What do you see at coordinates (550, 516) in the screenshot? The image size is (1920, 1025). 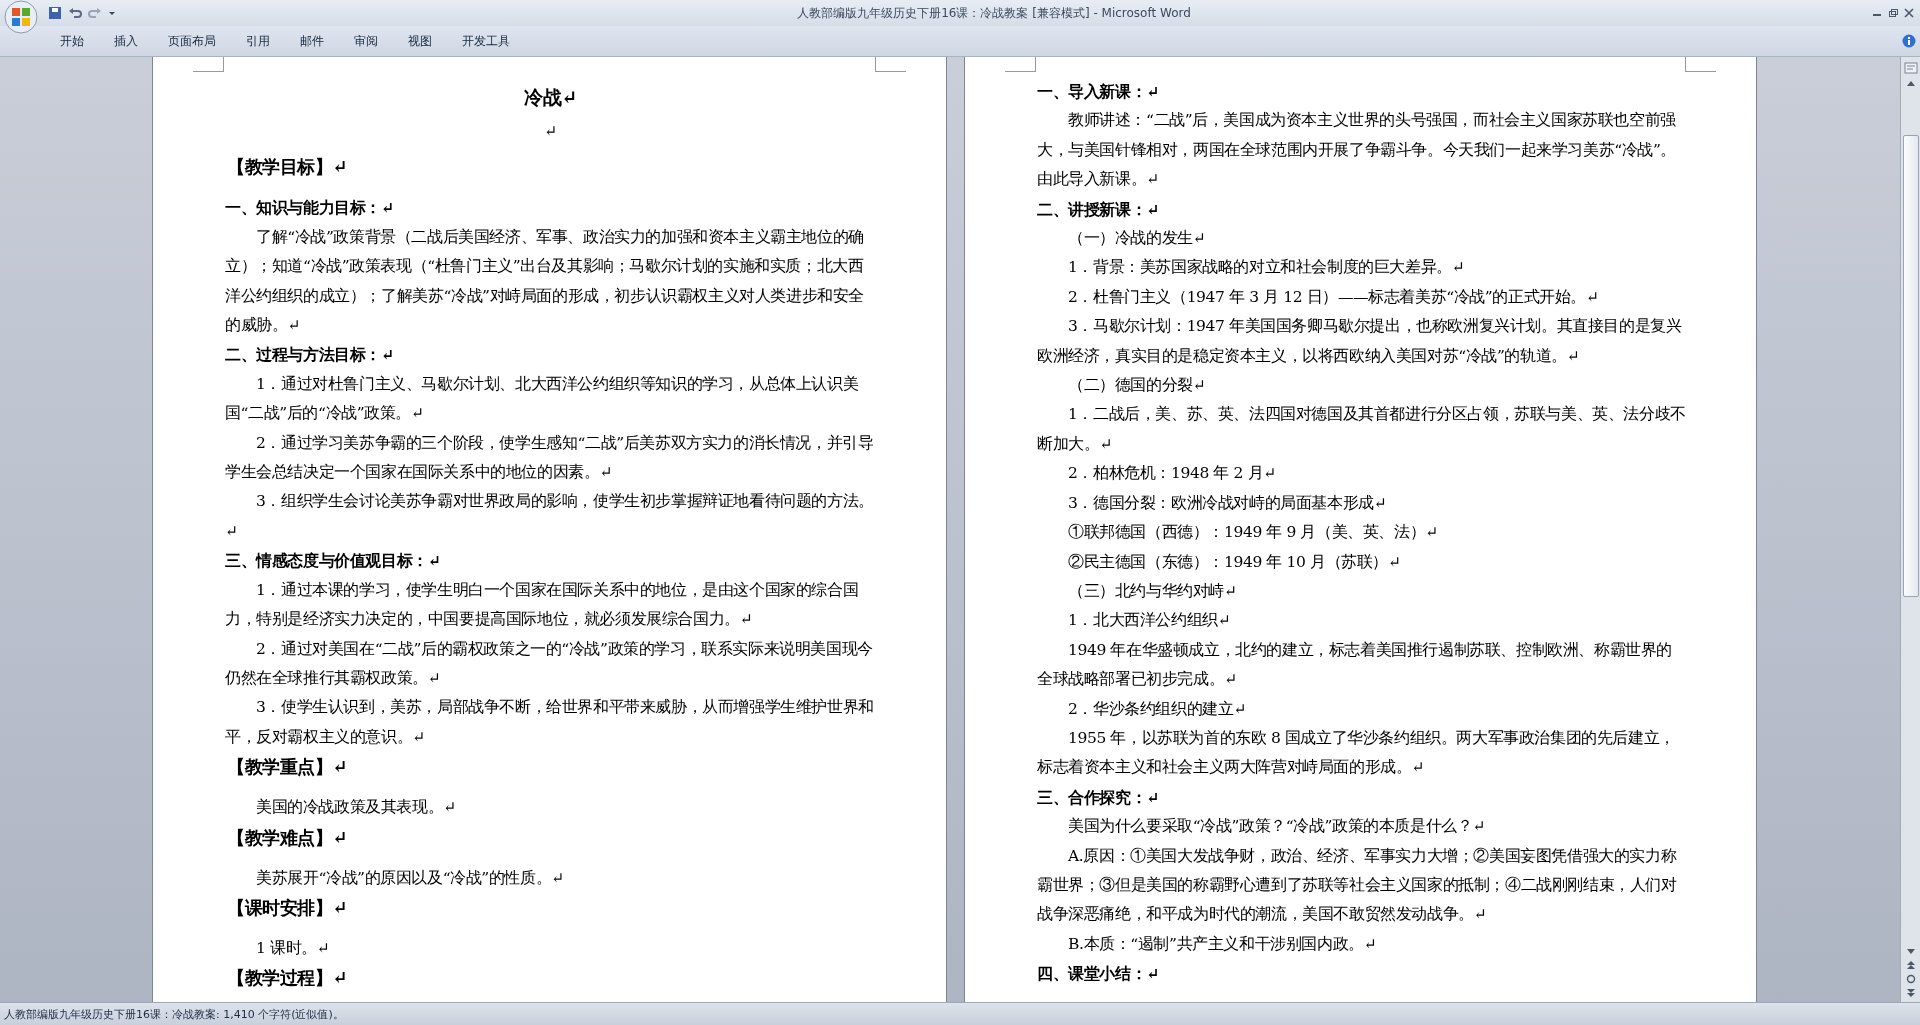 I see `paragraph: 3．组织学生会讨论美苏争霸对世界政局的影响，使学生初步掌握辩证地看待问题的方法。↵` at bounding box center [550, 516].